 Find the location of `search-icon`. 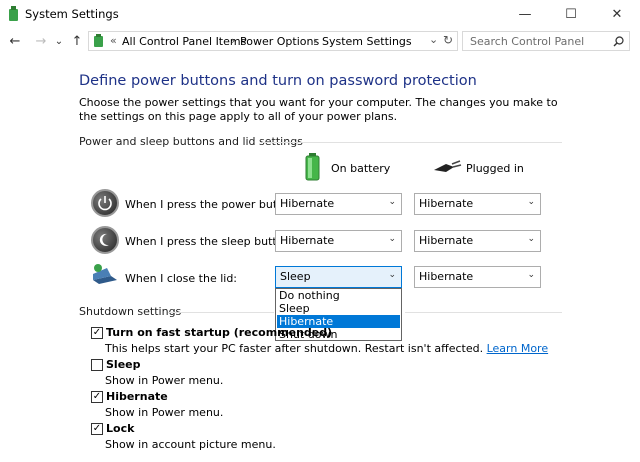

search-icon is located at coordinates (618, 41).